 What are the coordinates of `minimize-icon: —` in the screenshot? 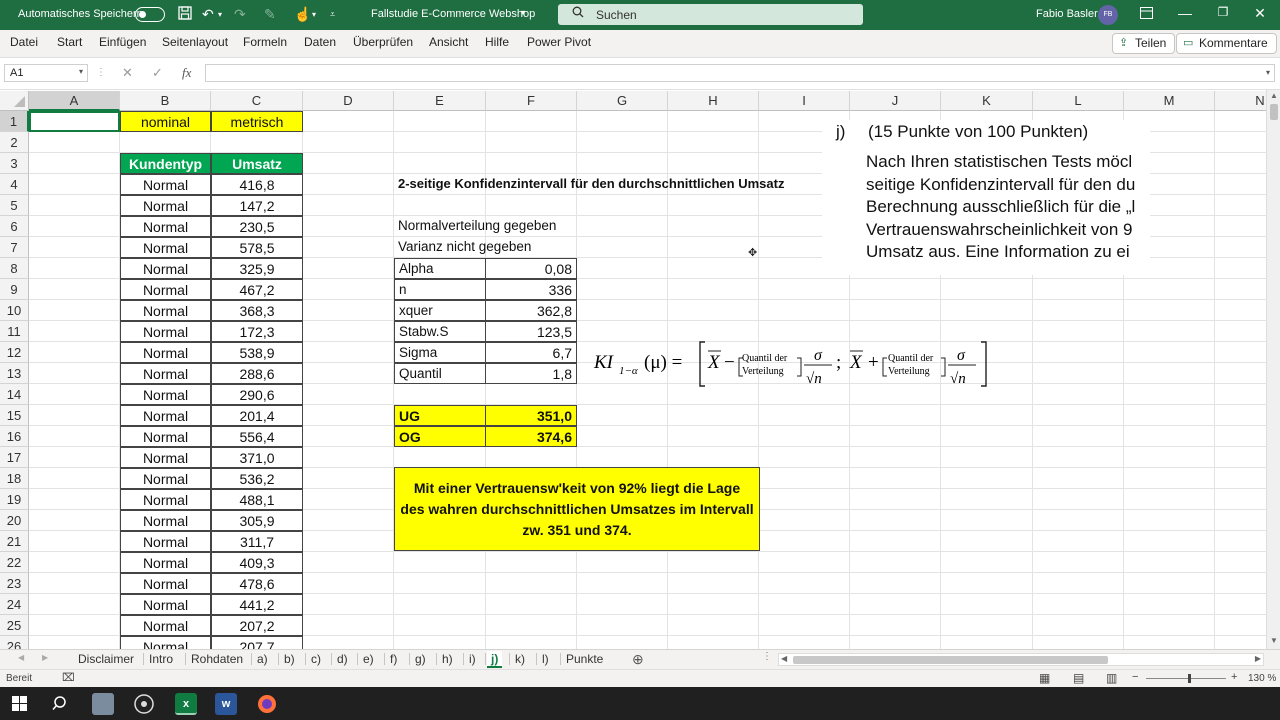 It's located at (1185, 13).